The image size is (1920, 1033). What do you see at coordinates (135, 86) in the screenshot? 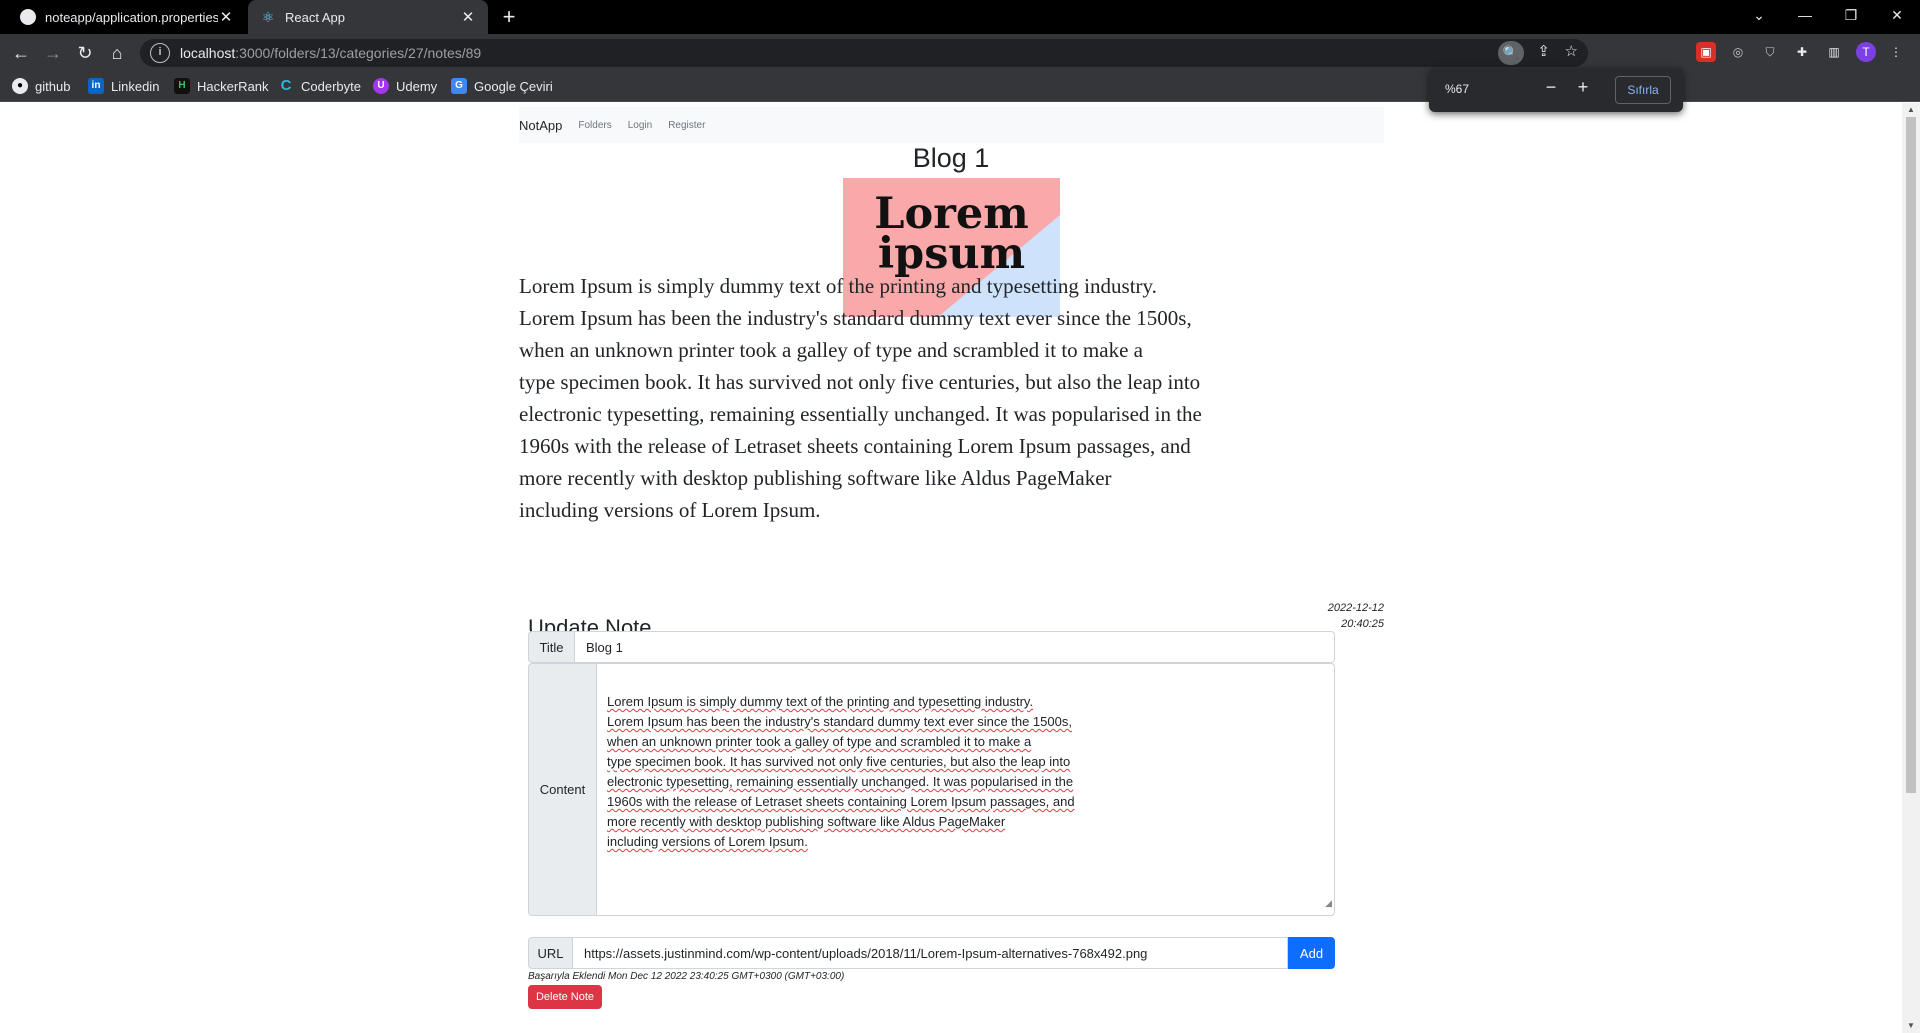
I see `bookmark-label: Linkedin` at bounding box center [135, 86].